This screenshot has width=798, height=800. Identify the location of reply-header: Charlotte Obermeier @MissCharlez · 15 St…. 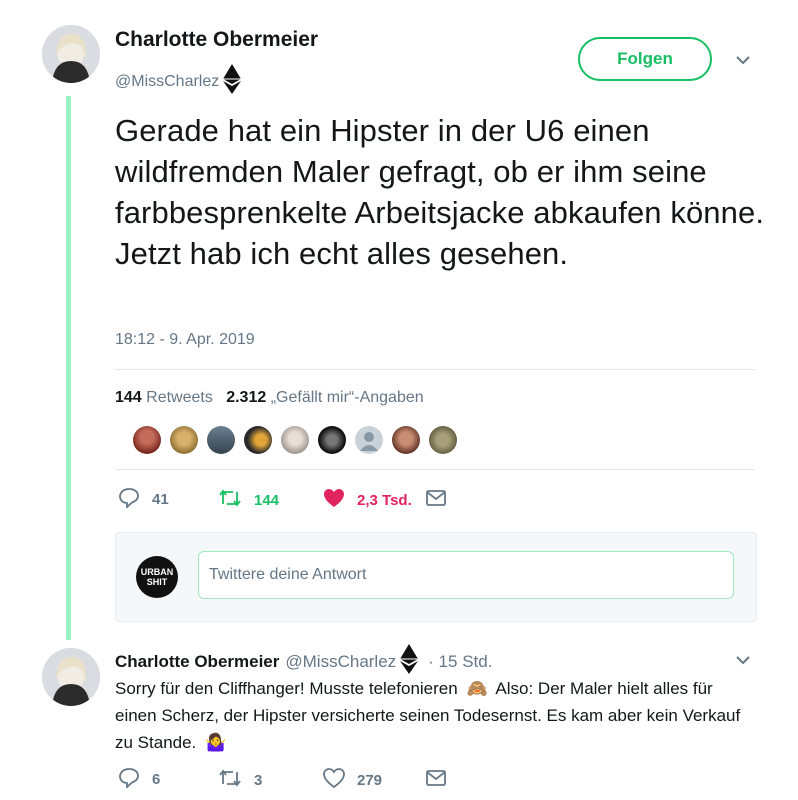
(303, 661).